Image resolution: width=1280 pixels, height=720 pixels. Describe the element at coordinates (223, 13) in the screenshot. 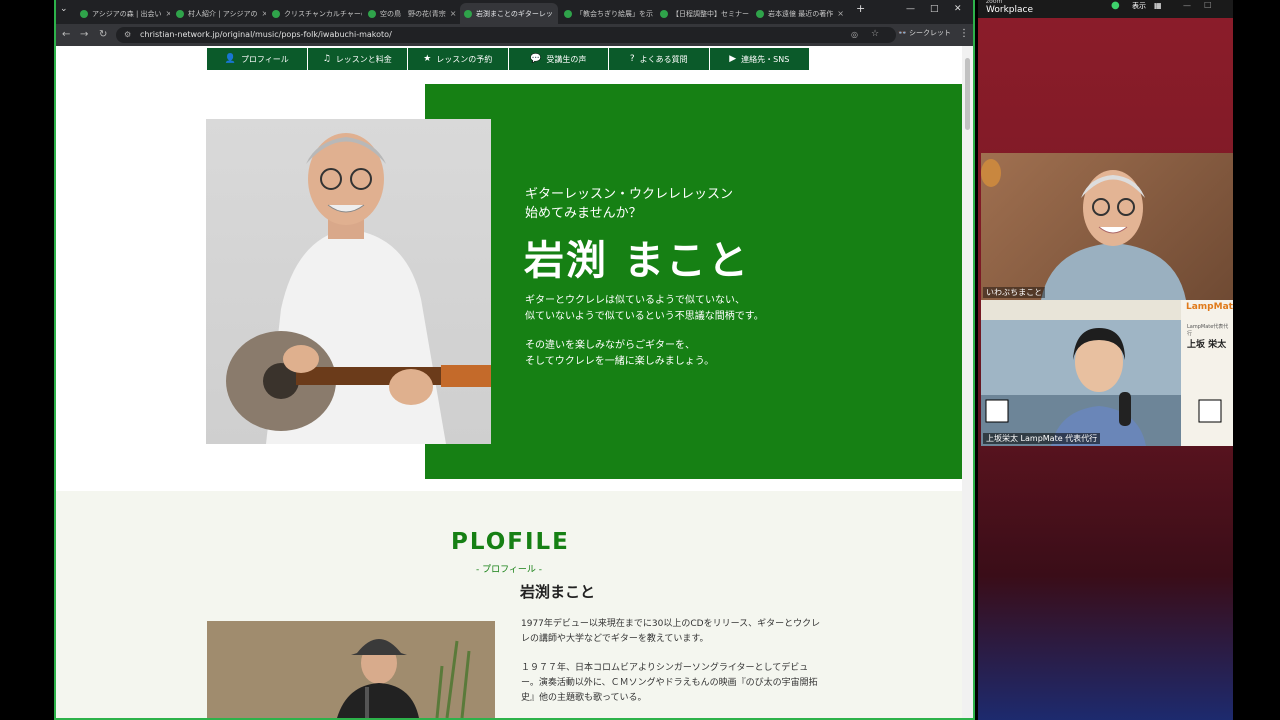

I see `tab-label: 村人紹介 | アシジアの` at that location.